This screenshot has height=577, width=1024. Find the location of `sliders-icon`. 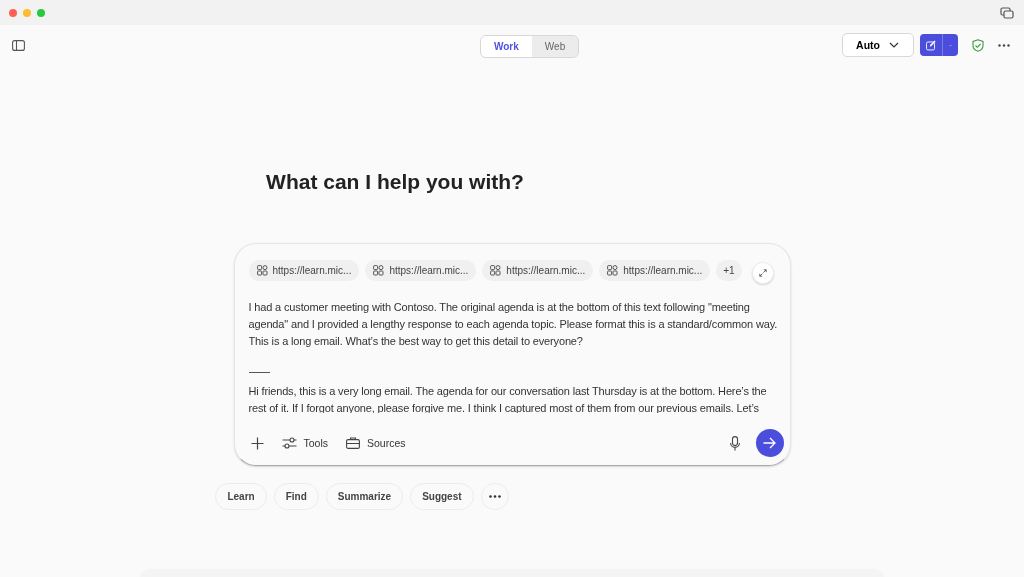

sliders-icon is located at coordinates (289, 443).